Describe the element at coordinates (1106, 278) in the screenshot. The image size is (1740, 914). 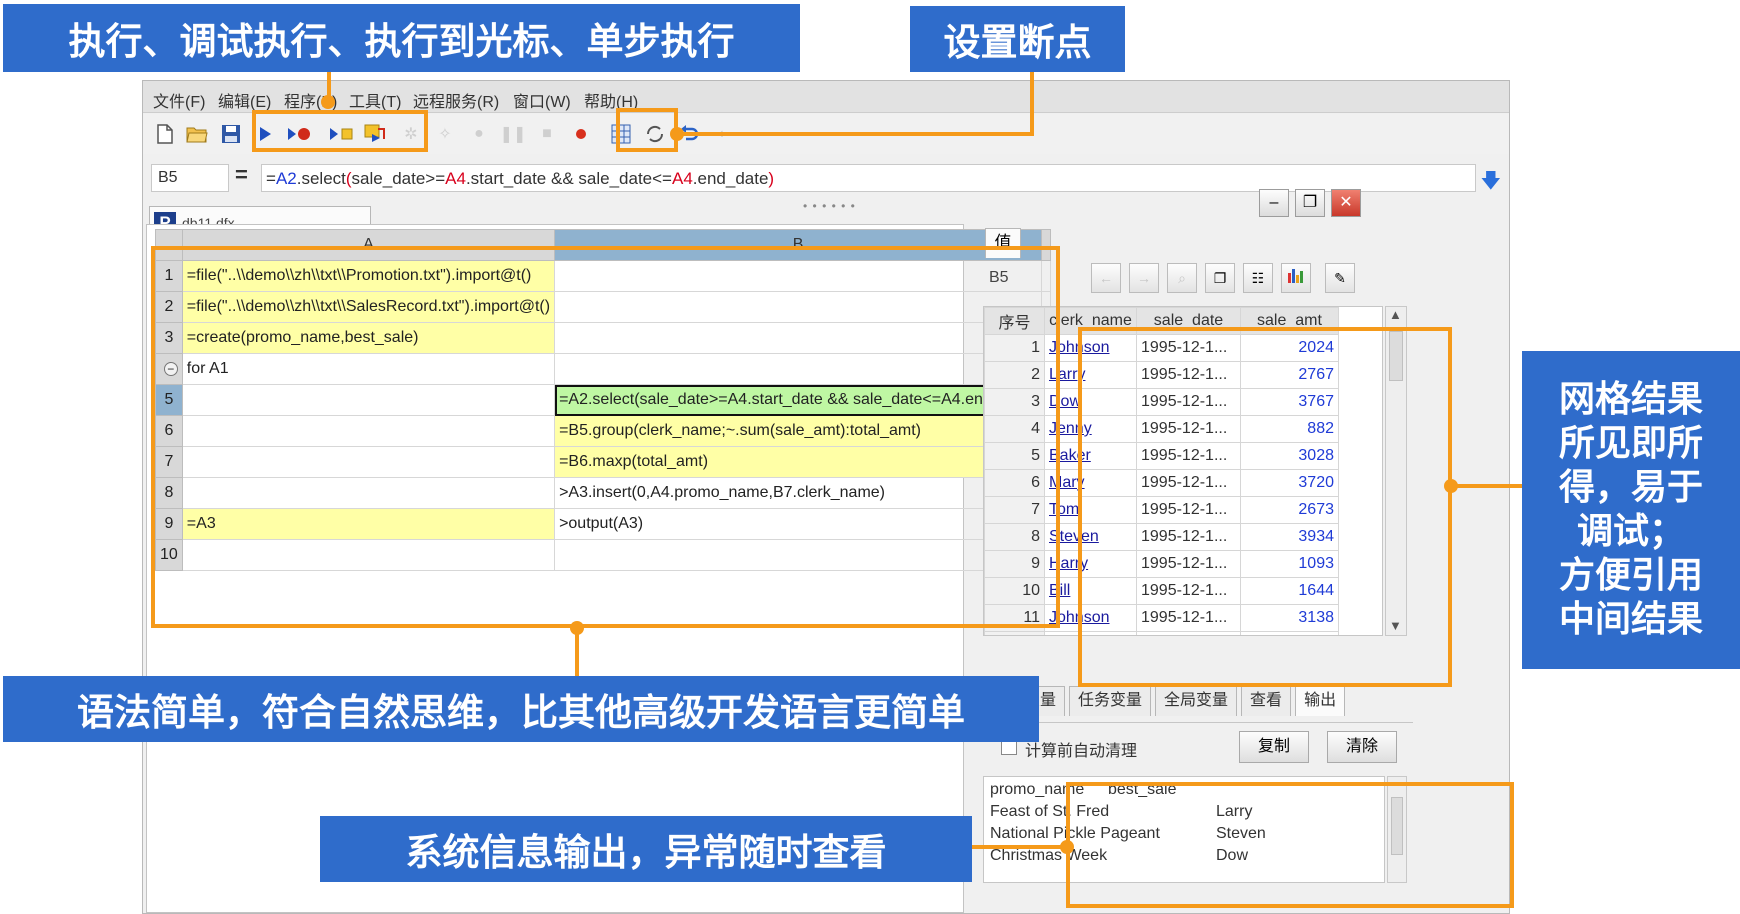
I see `back-arrow-icon: ←` at that location.